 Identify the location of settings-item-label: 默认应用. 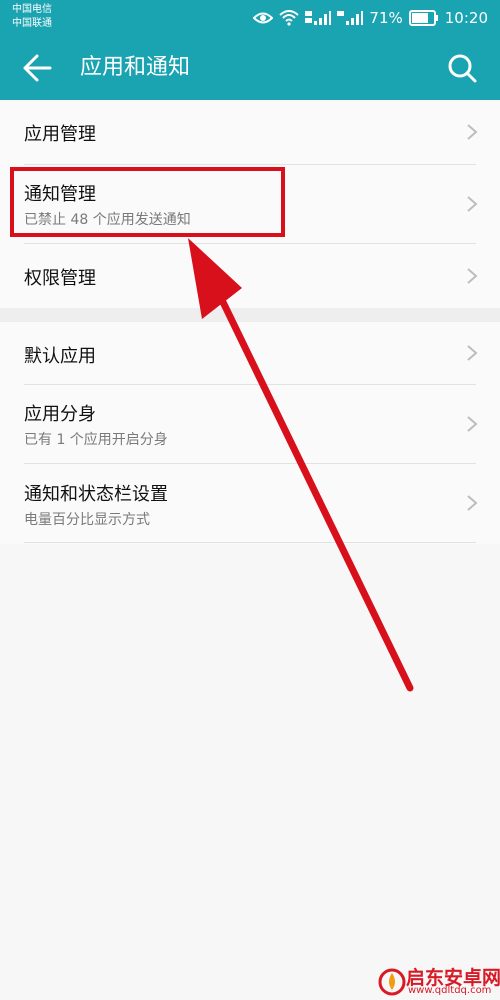
(60, 356).